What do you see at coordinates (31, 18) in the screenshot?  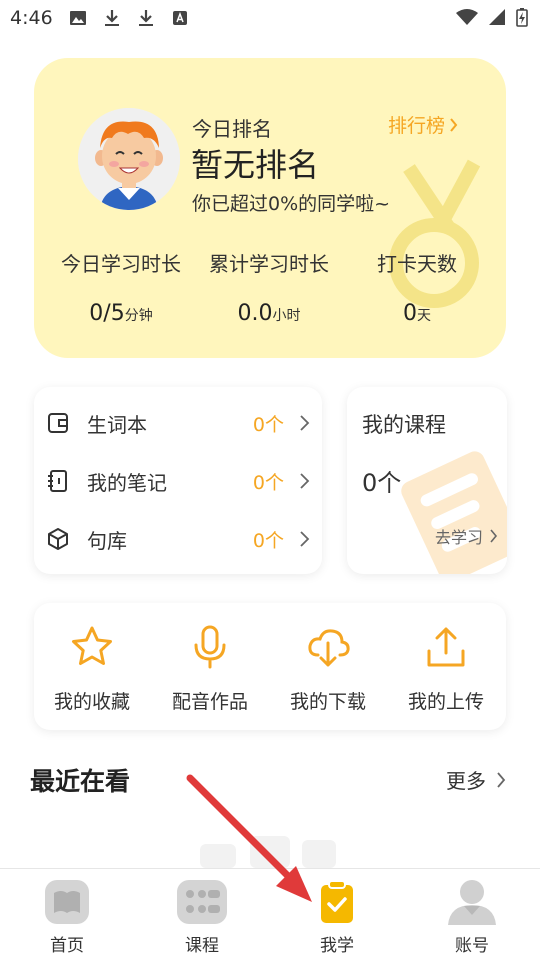 I see `status-time: 4:46` at bounding box center [31, 18].